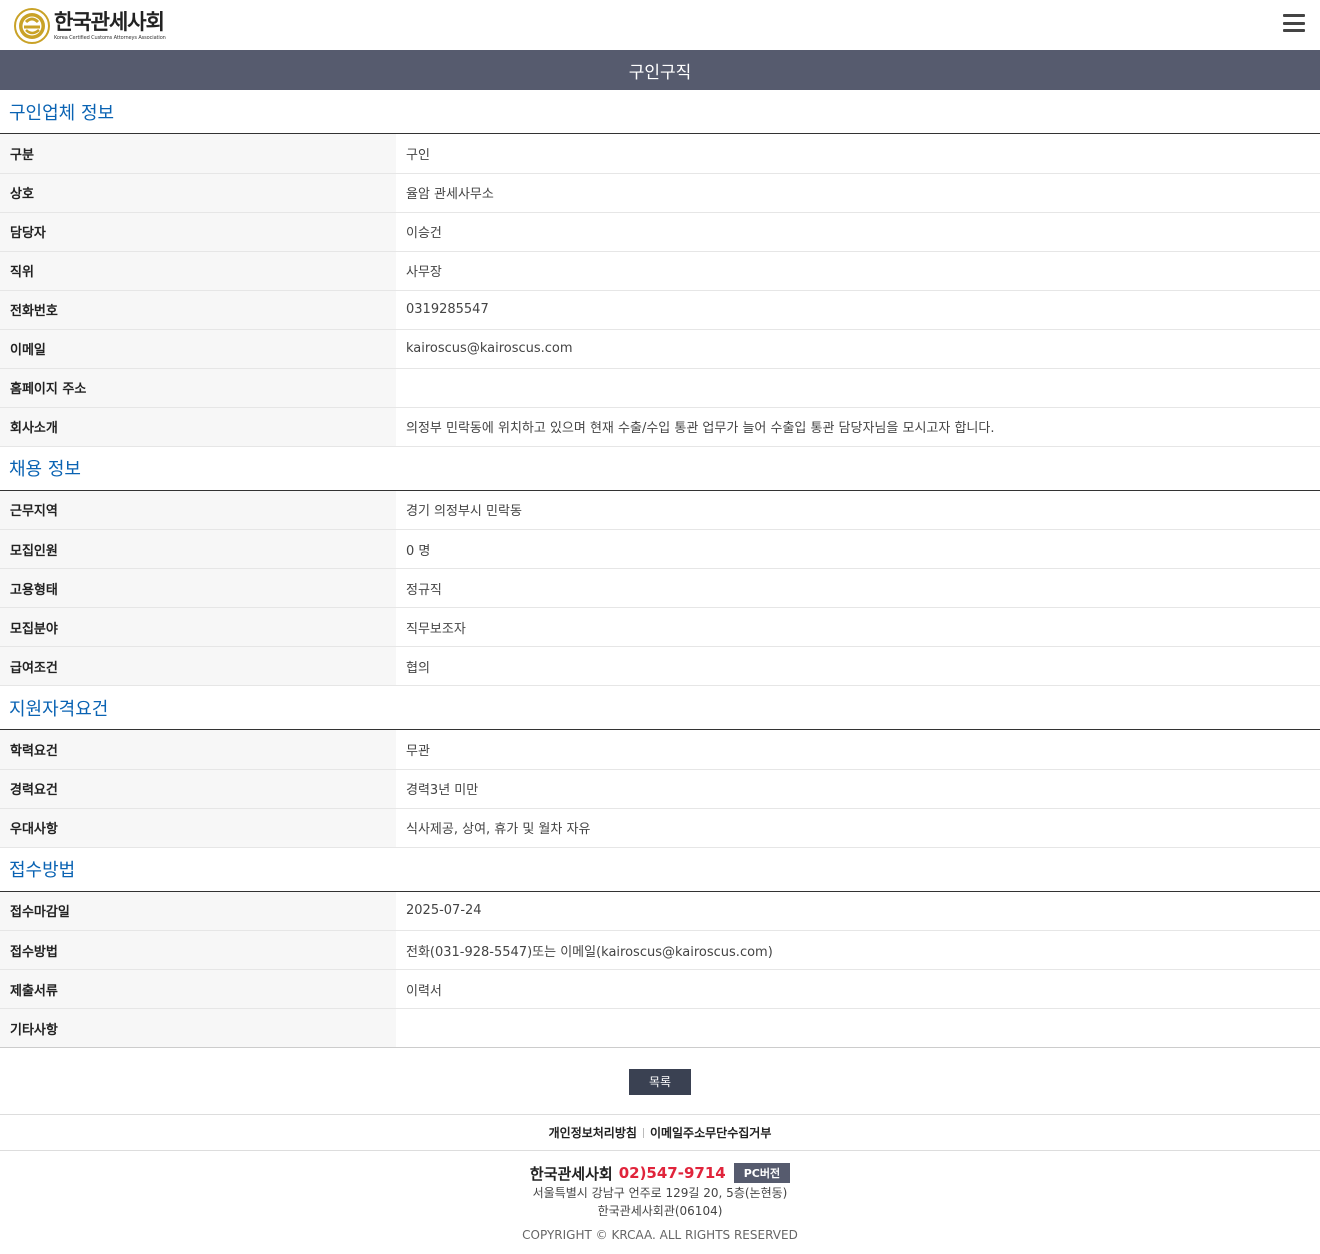 Image resolution: width=1320 pixels, height=1254 pixels. I want to click on table-row: 학력요건 무관, so click(660, 750).